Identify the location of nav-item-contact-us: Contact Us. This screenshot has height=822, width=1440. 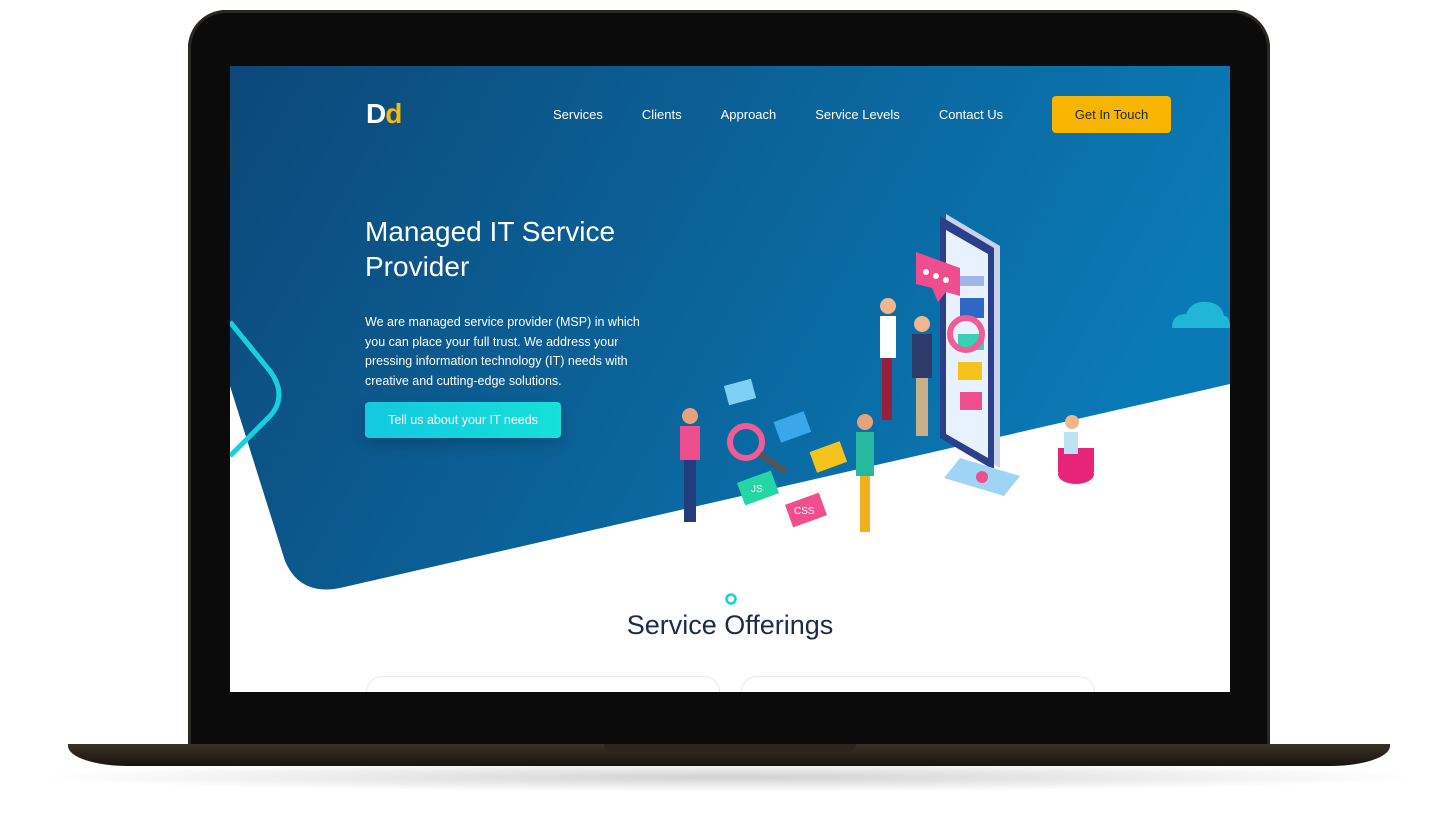
(971, 114).